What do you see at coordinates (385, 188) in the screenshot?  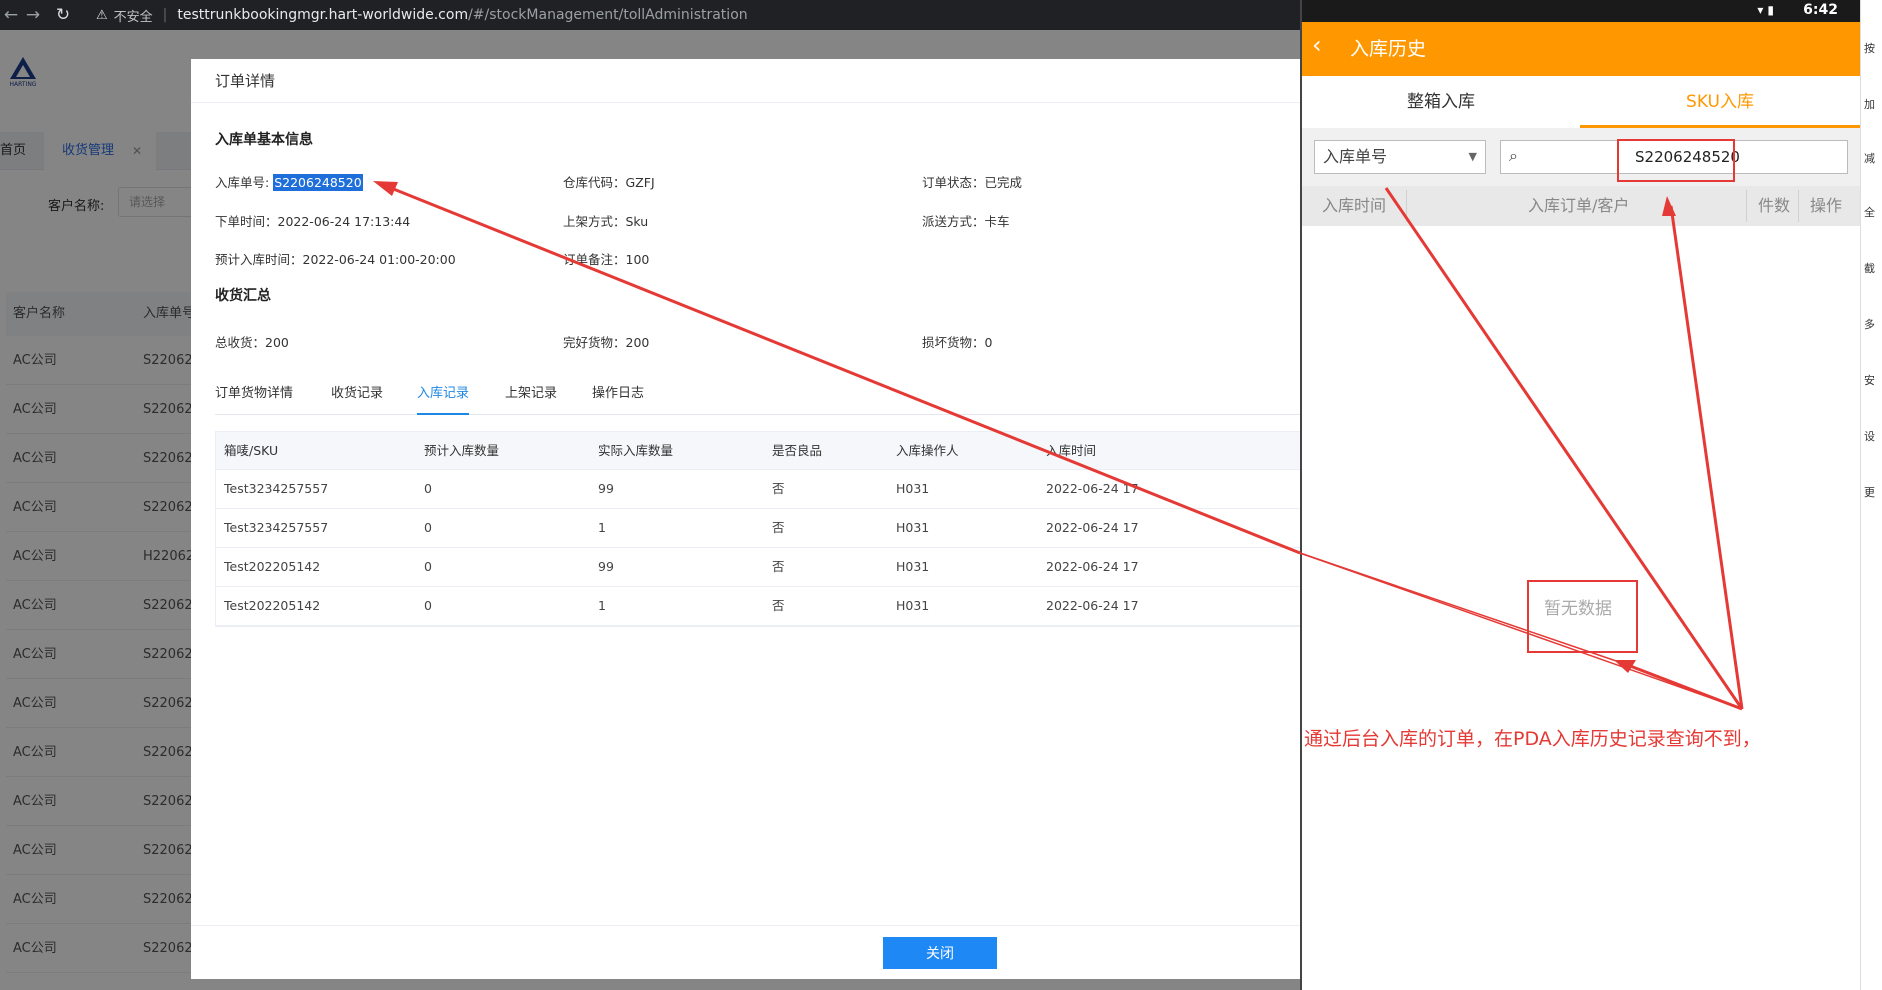 I see `arrowhead-order-no` at bounding box center [385, 188].